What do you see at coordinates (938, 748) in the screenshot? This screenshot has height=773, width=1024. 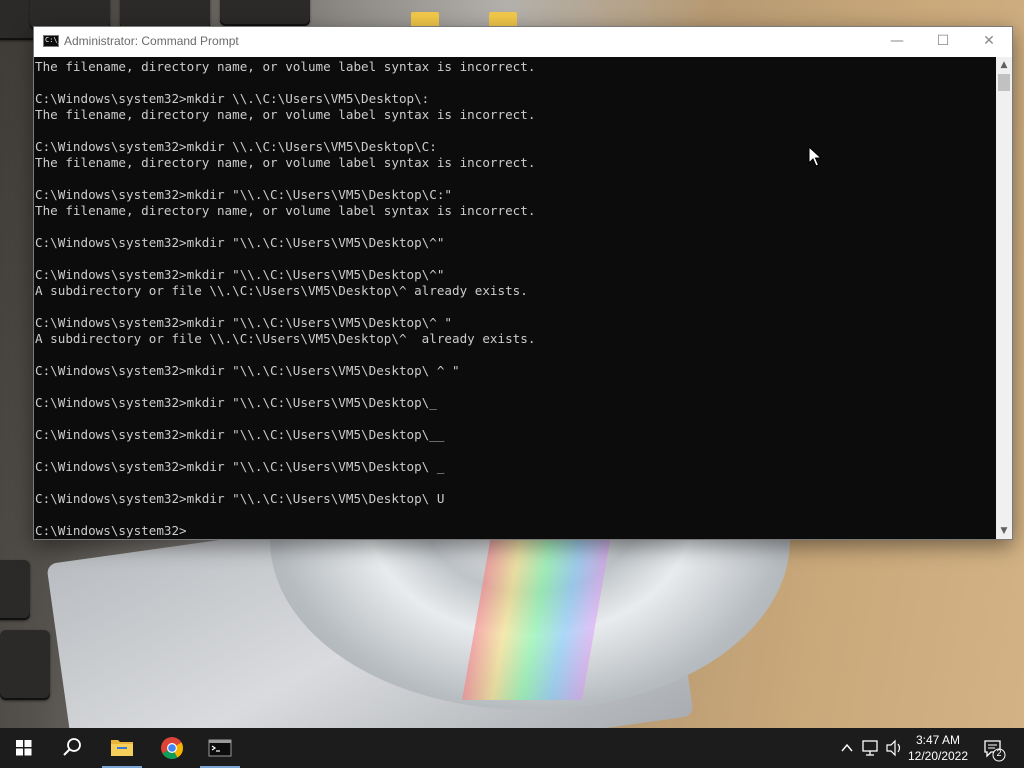 I see `taskbar-clock: 3:47 AM 12/20/2022` at bounding box center [938, 748].